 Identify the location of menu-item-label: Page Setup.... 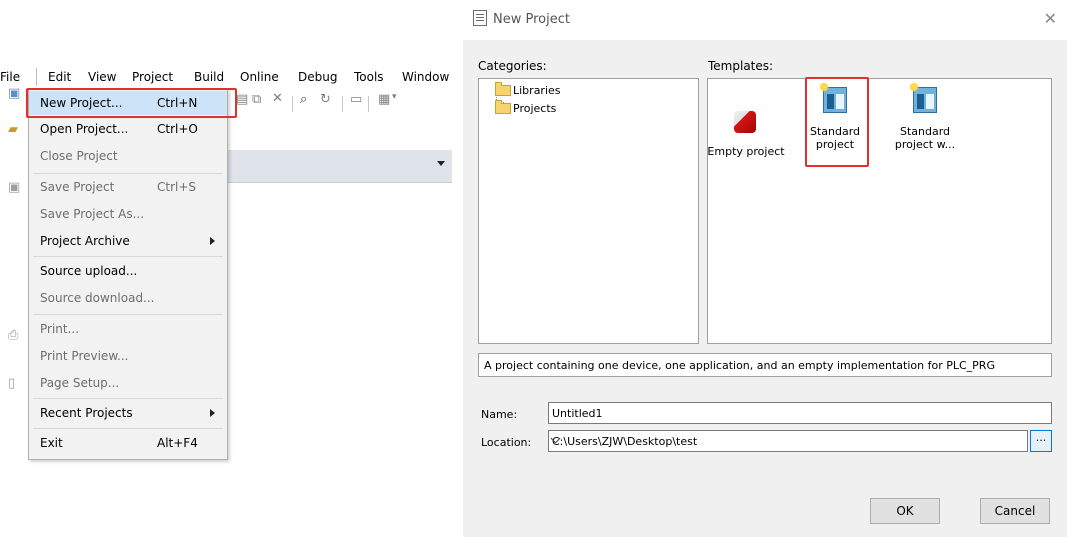
(80, 383).